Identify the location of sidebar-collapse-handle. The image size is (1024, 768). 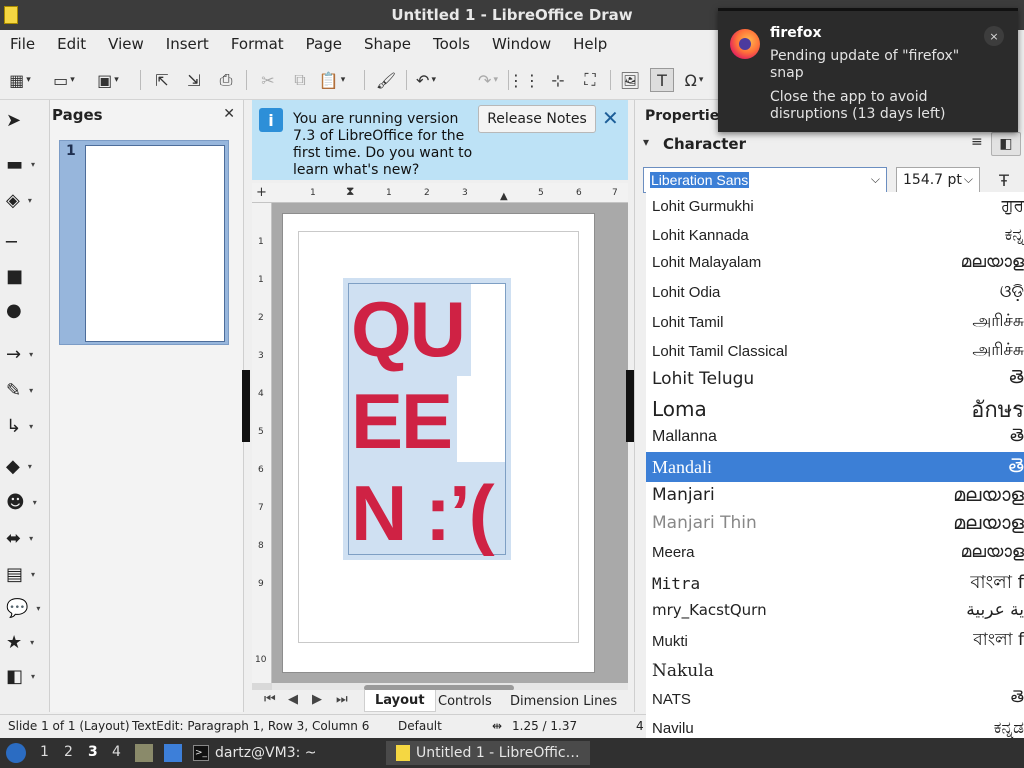
(630, 406).